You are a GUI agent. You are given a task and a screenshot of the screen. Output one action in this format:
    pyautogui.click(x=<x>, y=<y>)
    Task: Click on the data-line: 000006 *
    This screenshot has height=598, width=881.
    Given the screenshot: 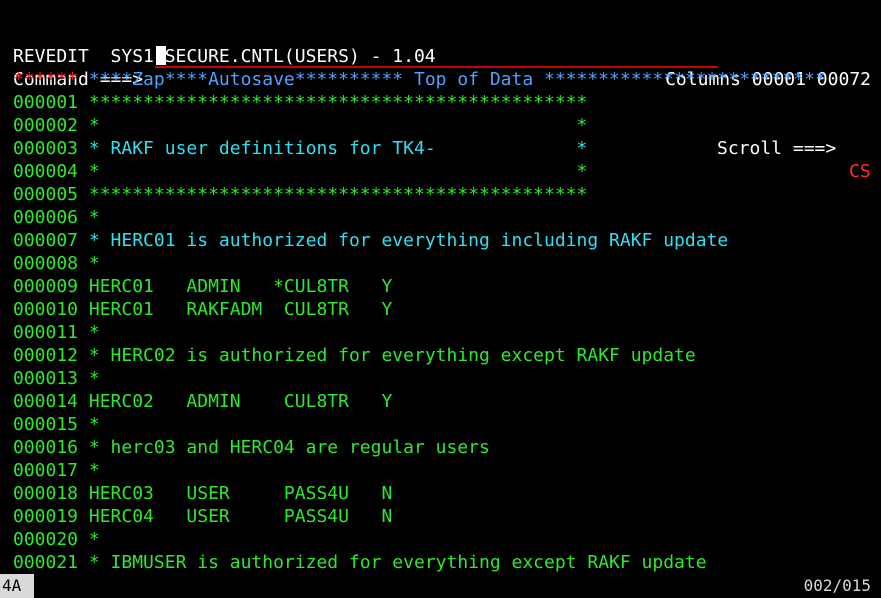 What is the action you would take?
    pyautogui.click(x=447, y=217)
    